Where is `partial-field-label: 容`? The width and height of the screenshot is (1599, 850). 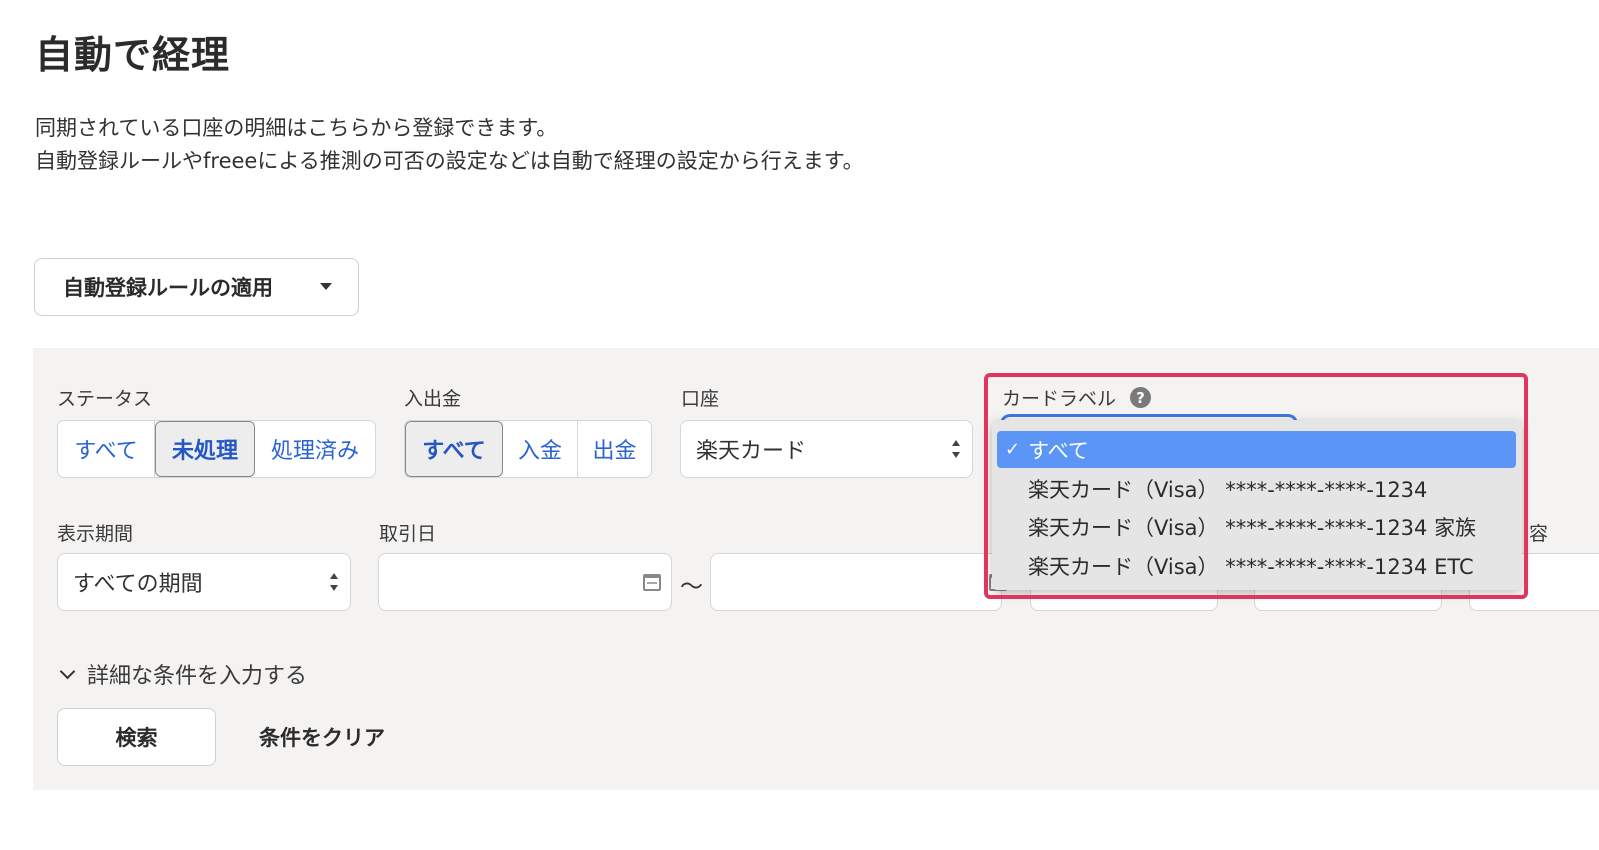
partial-field-label: 容 is located at coordinates (1539, 534).